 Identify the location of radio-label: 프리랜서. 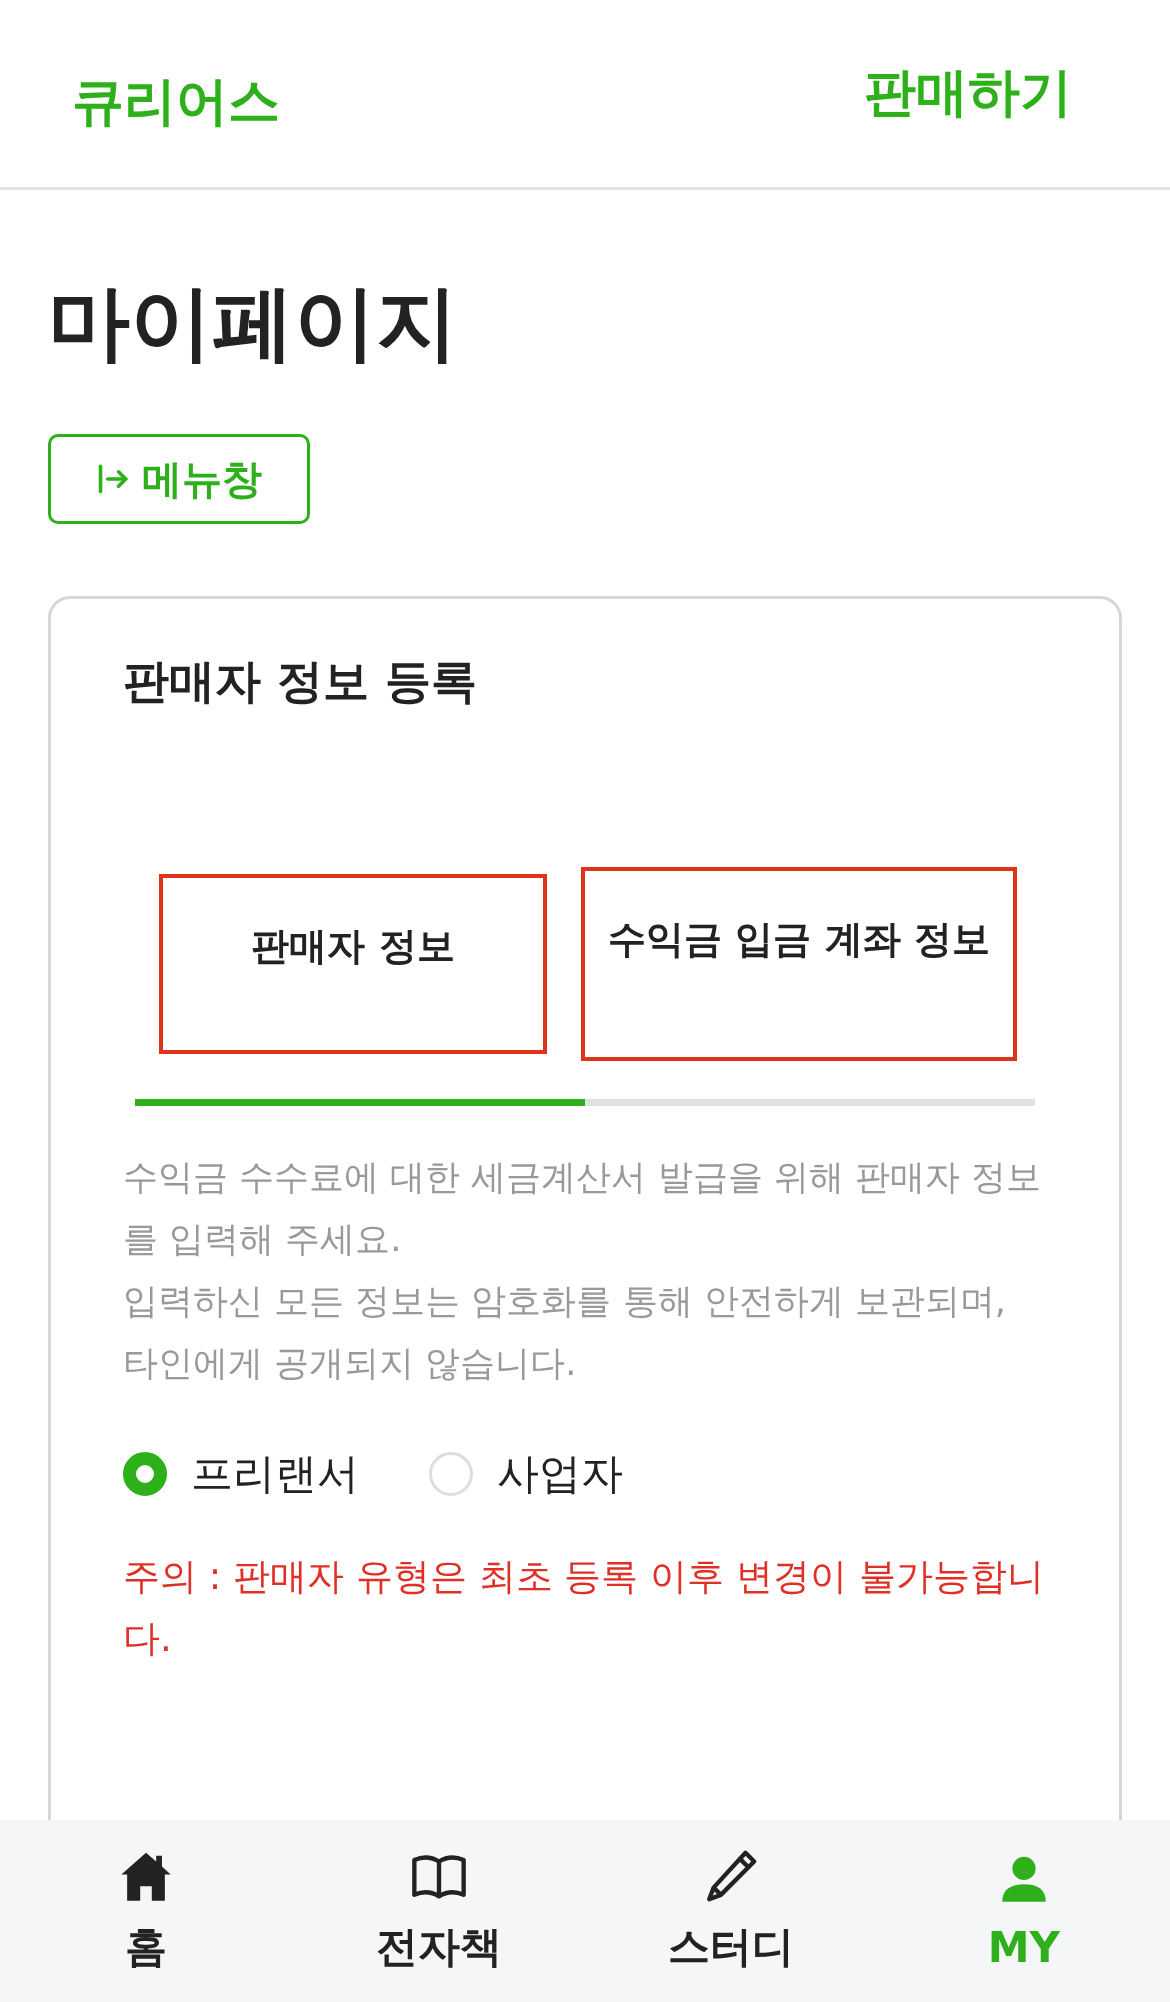
(275, 1474).